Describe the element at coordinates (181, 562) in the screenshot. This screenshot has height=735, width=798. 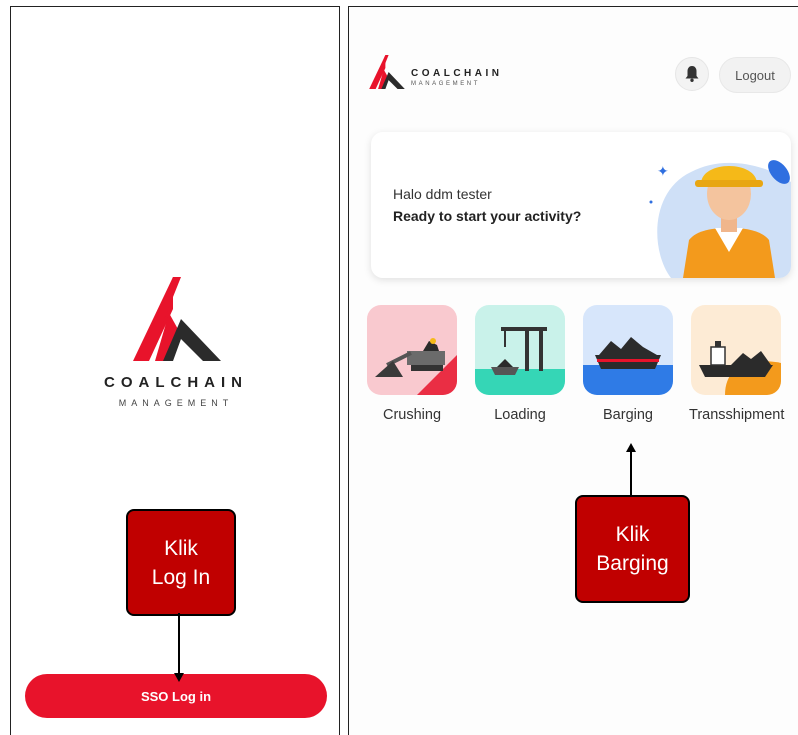
I see `login-callout: Klik Log In` at that location.